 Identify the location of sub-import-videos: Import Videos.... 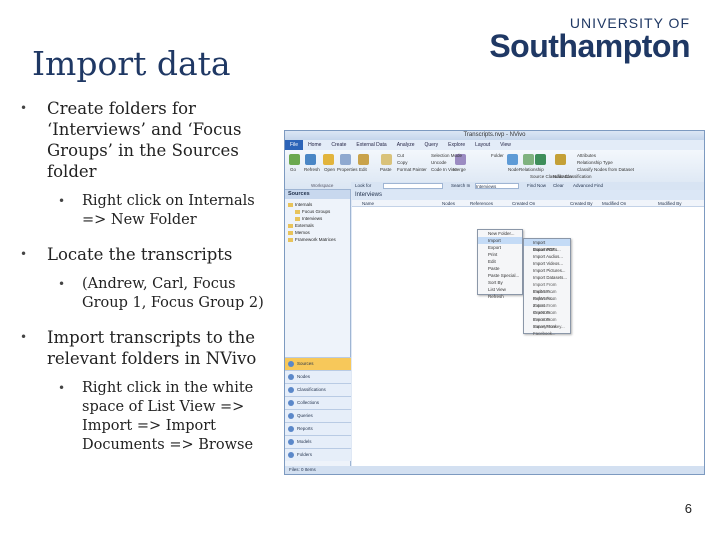
(547, 263).